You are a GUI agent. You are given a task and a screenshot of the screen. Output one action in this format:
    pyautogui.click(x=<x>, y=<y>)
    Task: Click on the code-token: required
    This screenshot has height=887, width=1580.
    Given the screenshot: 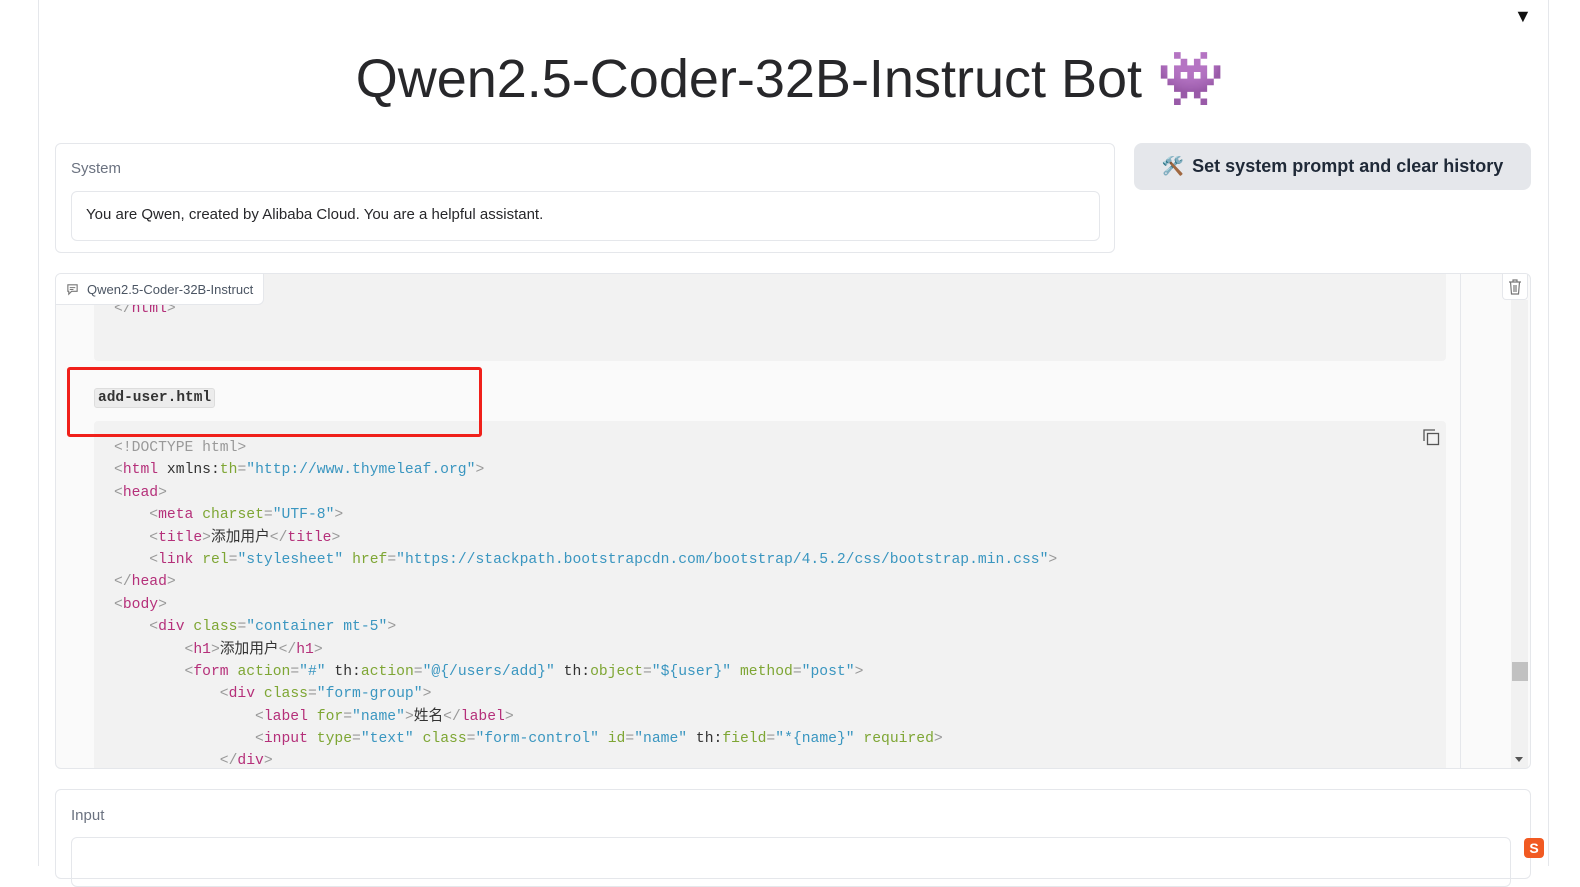 What is the action you would take?
    pyautogui.click(x=898, y=739)
    